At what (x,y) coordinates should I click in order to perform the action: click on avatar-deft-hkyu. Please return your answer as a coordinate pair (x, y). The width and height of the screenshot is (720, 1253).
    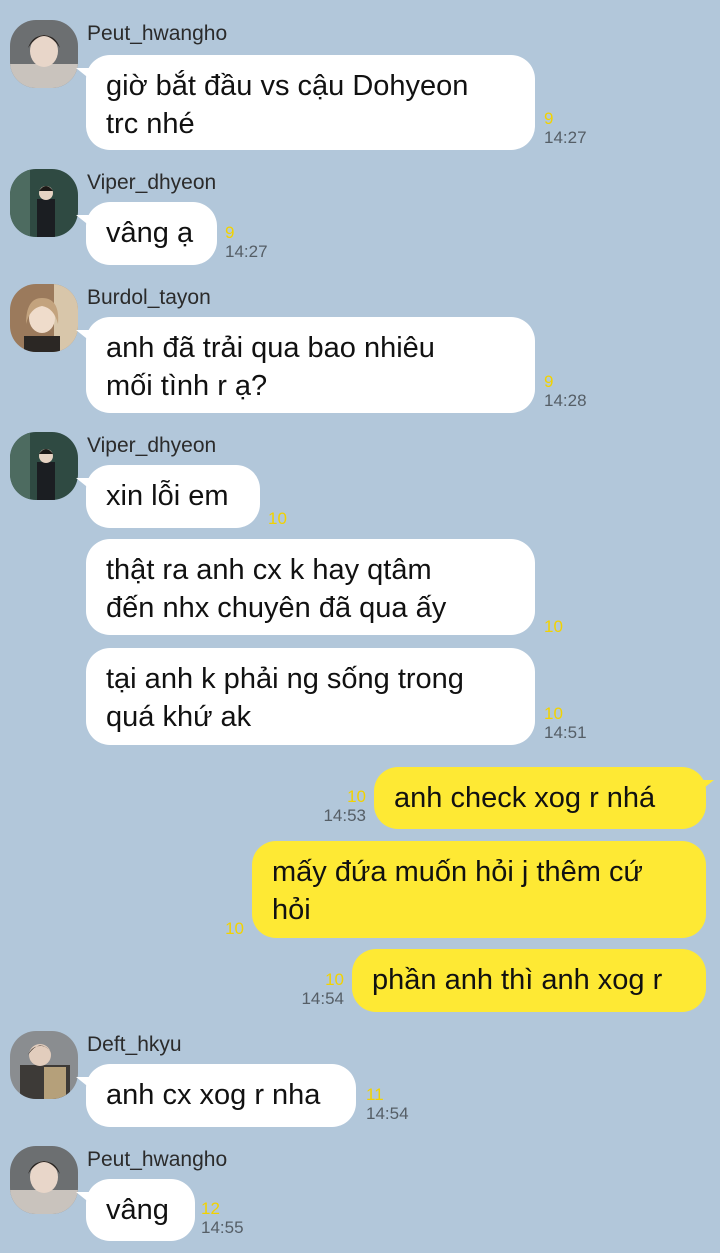
    Looking at the image, I should click on (44, 1065).